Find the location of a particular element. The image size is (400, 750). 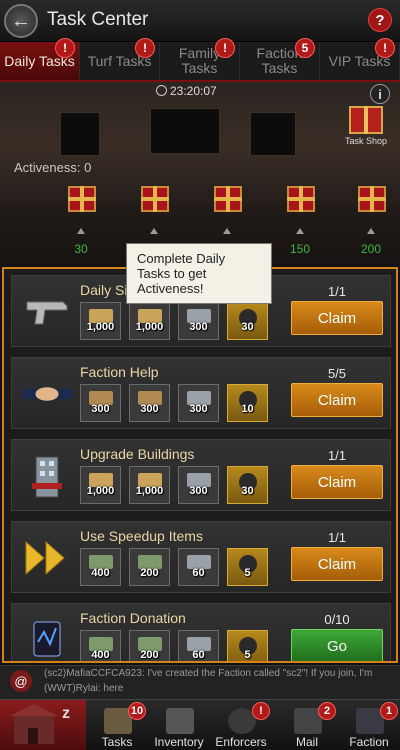

tab-family-tasks: Family Tasks ! is located at coordinates (200, 59).